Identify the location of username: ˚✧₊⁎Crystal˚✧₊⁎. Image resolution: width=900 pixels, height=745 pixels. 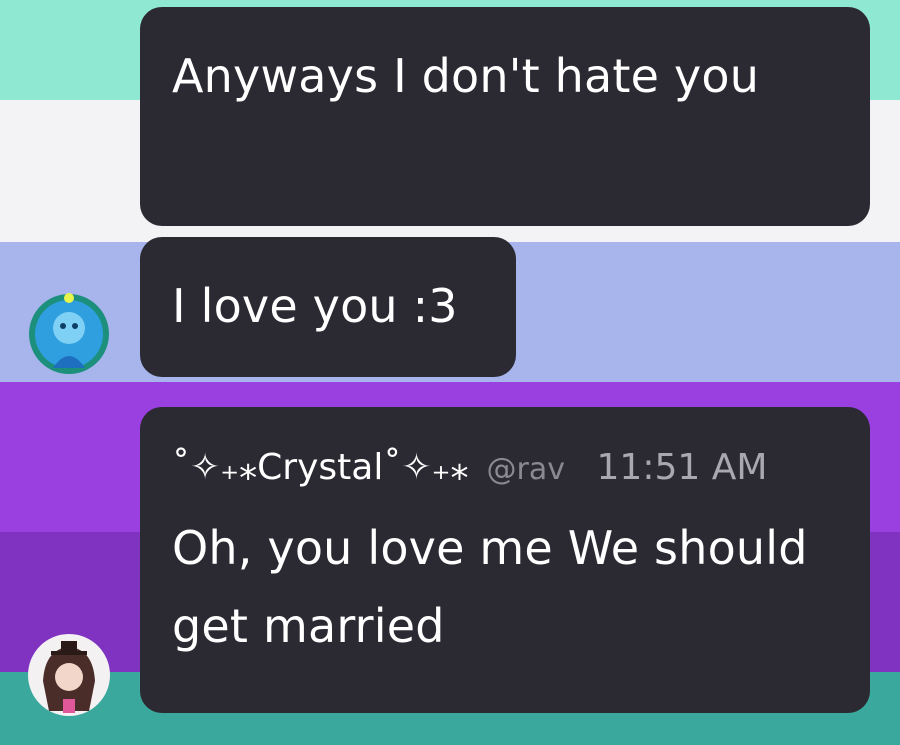
(320, 467).